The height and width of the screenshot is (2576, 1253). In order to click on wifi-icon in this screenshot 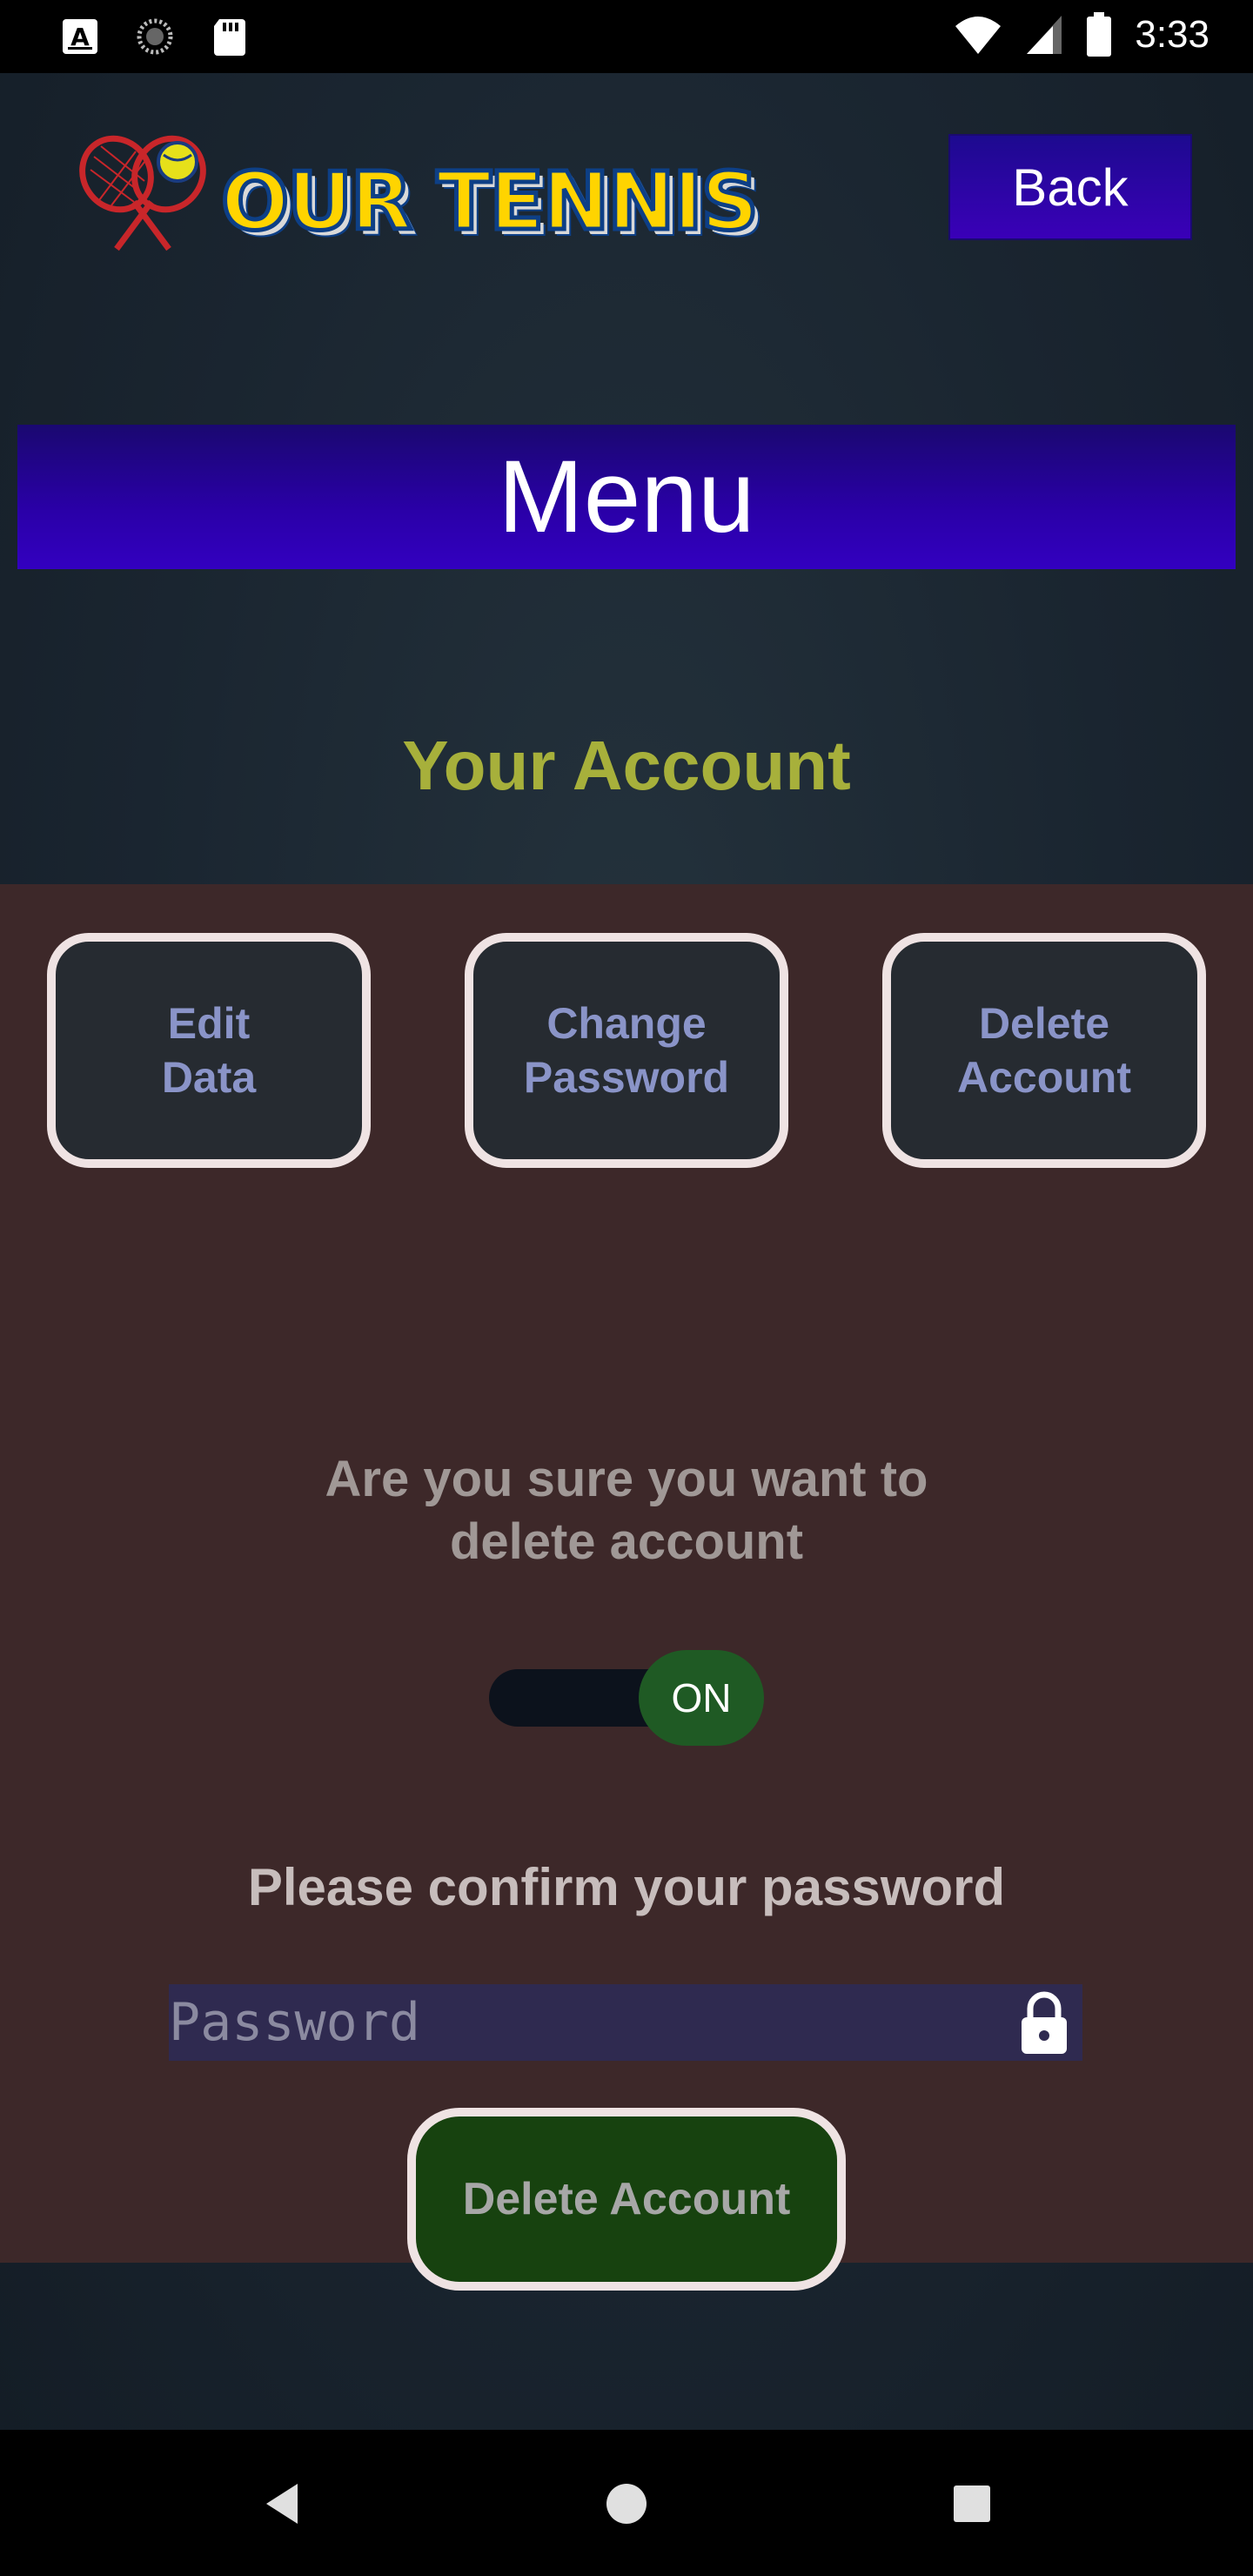, I will do `click(978, 35)`.